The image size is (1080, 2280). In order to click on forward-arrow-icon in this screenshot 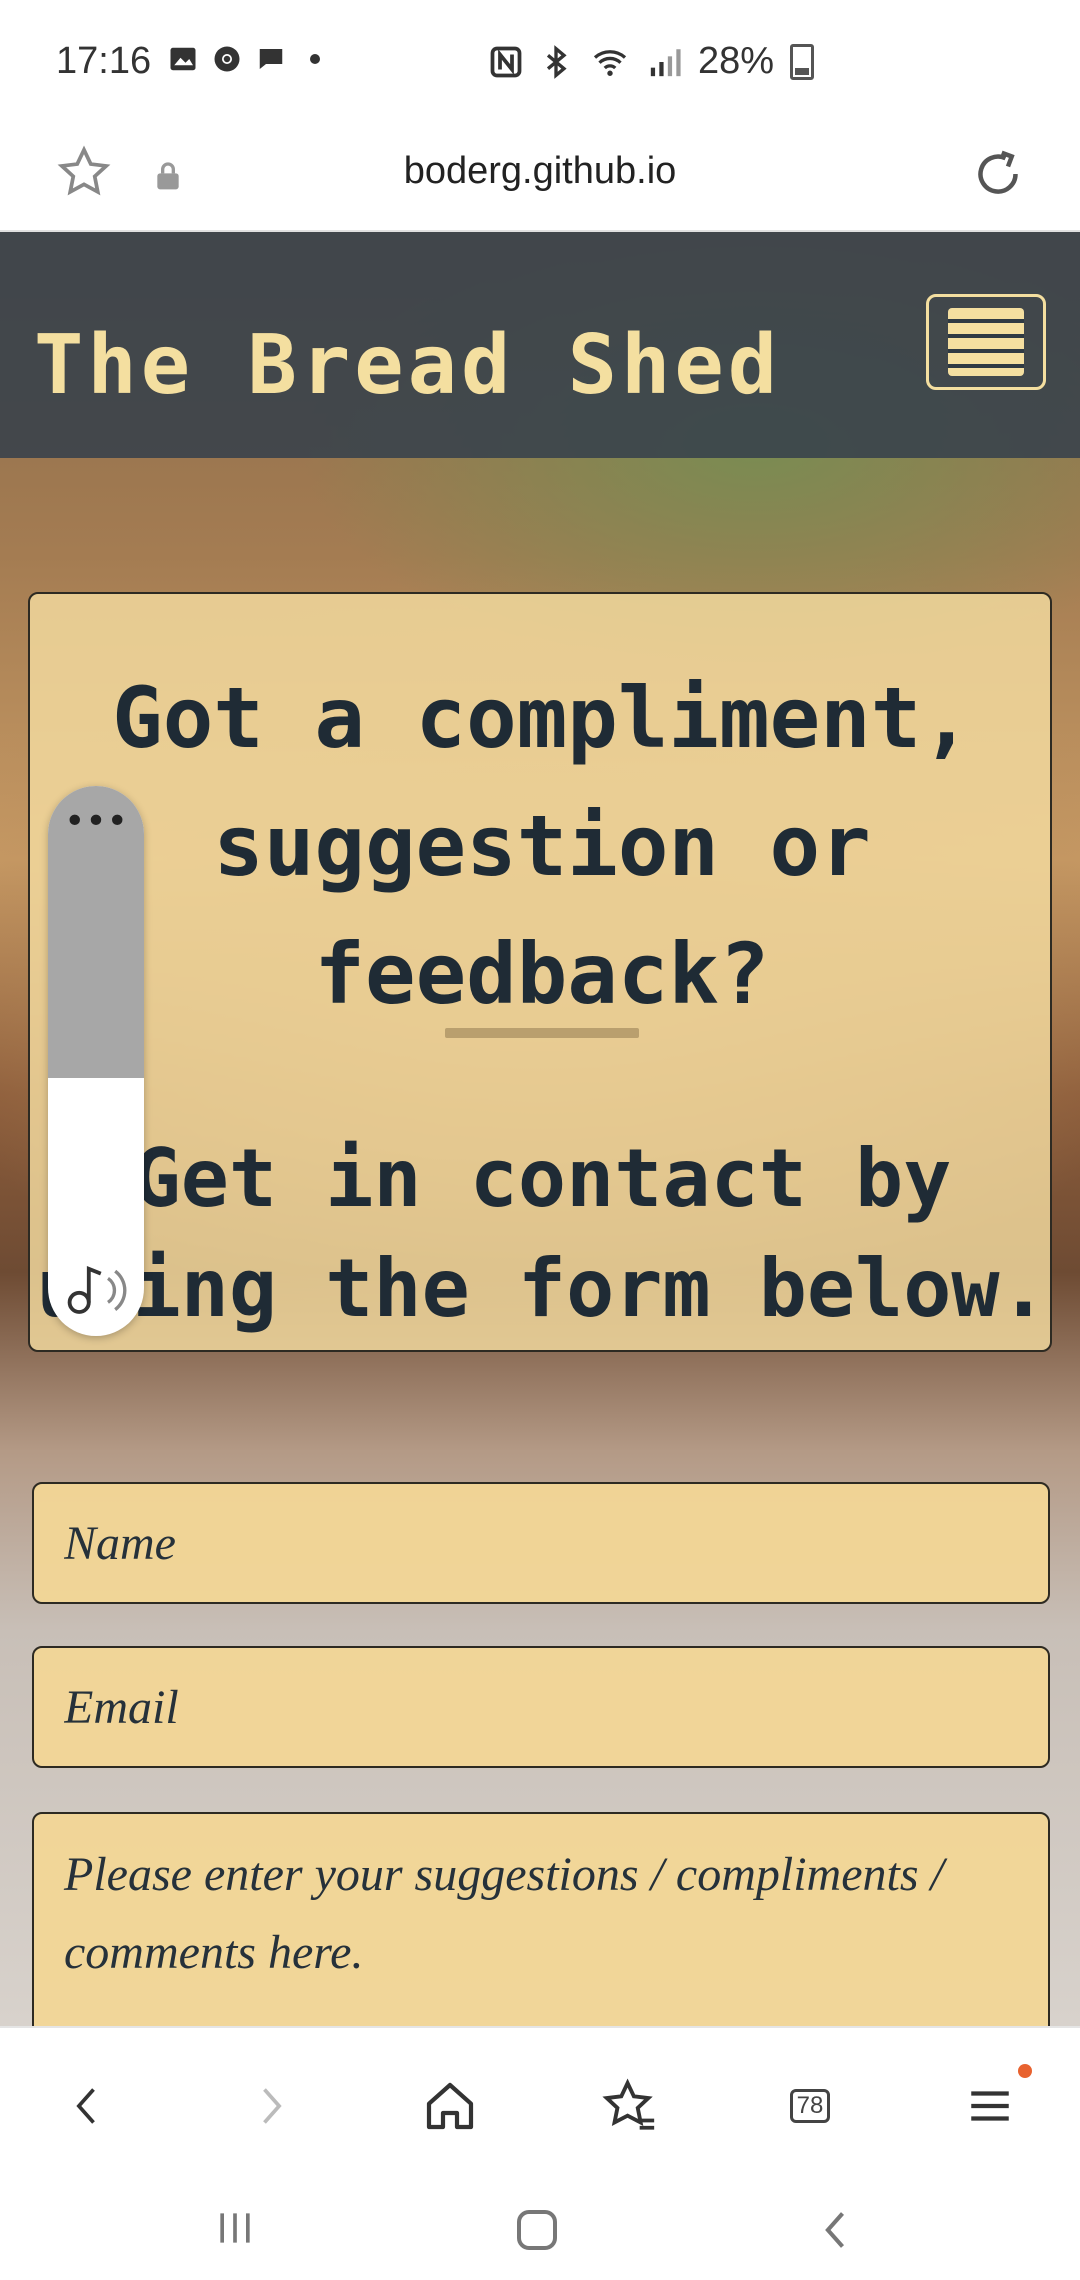, I will do `click(272, 2106)`.